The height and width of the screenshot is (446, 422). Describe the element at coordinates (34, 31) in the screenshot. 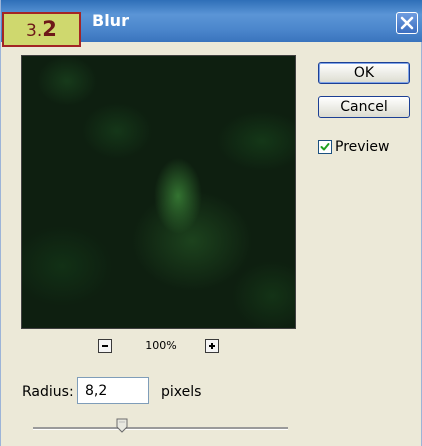

I see `step-major-number: 3.` at that location.